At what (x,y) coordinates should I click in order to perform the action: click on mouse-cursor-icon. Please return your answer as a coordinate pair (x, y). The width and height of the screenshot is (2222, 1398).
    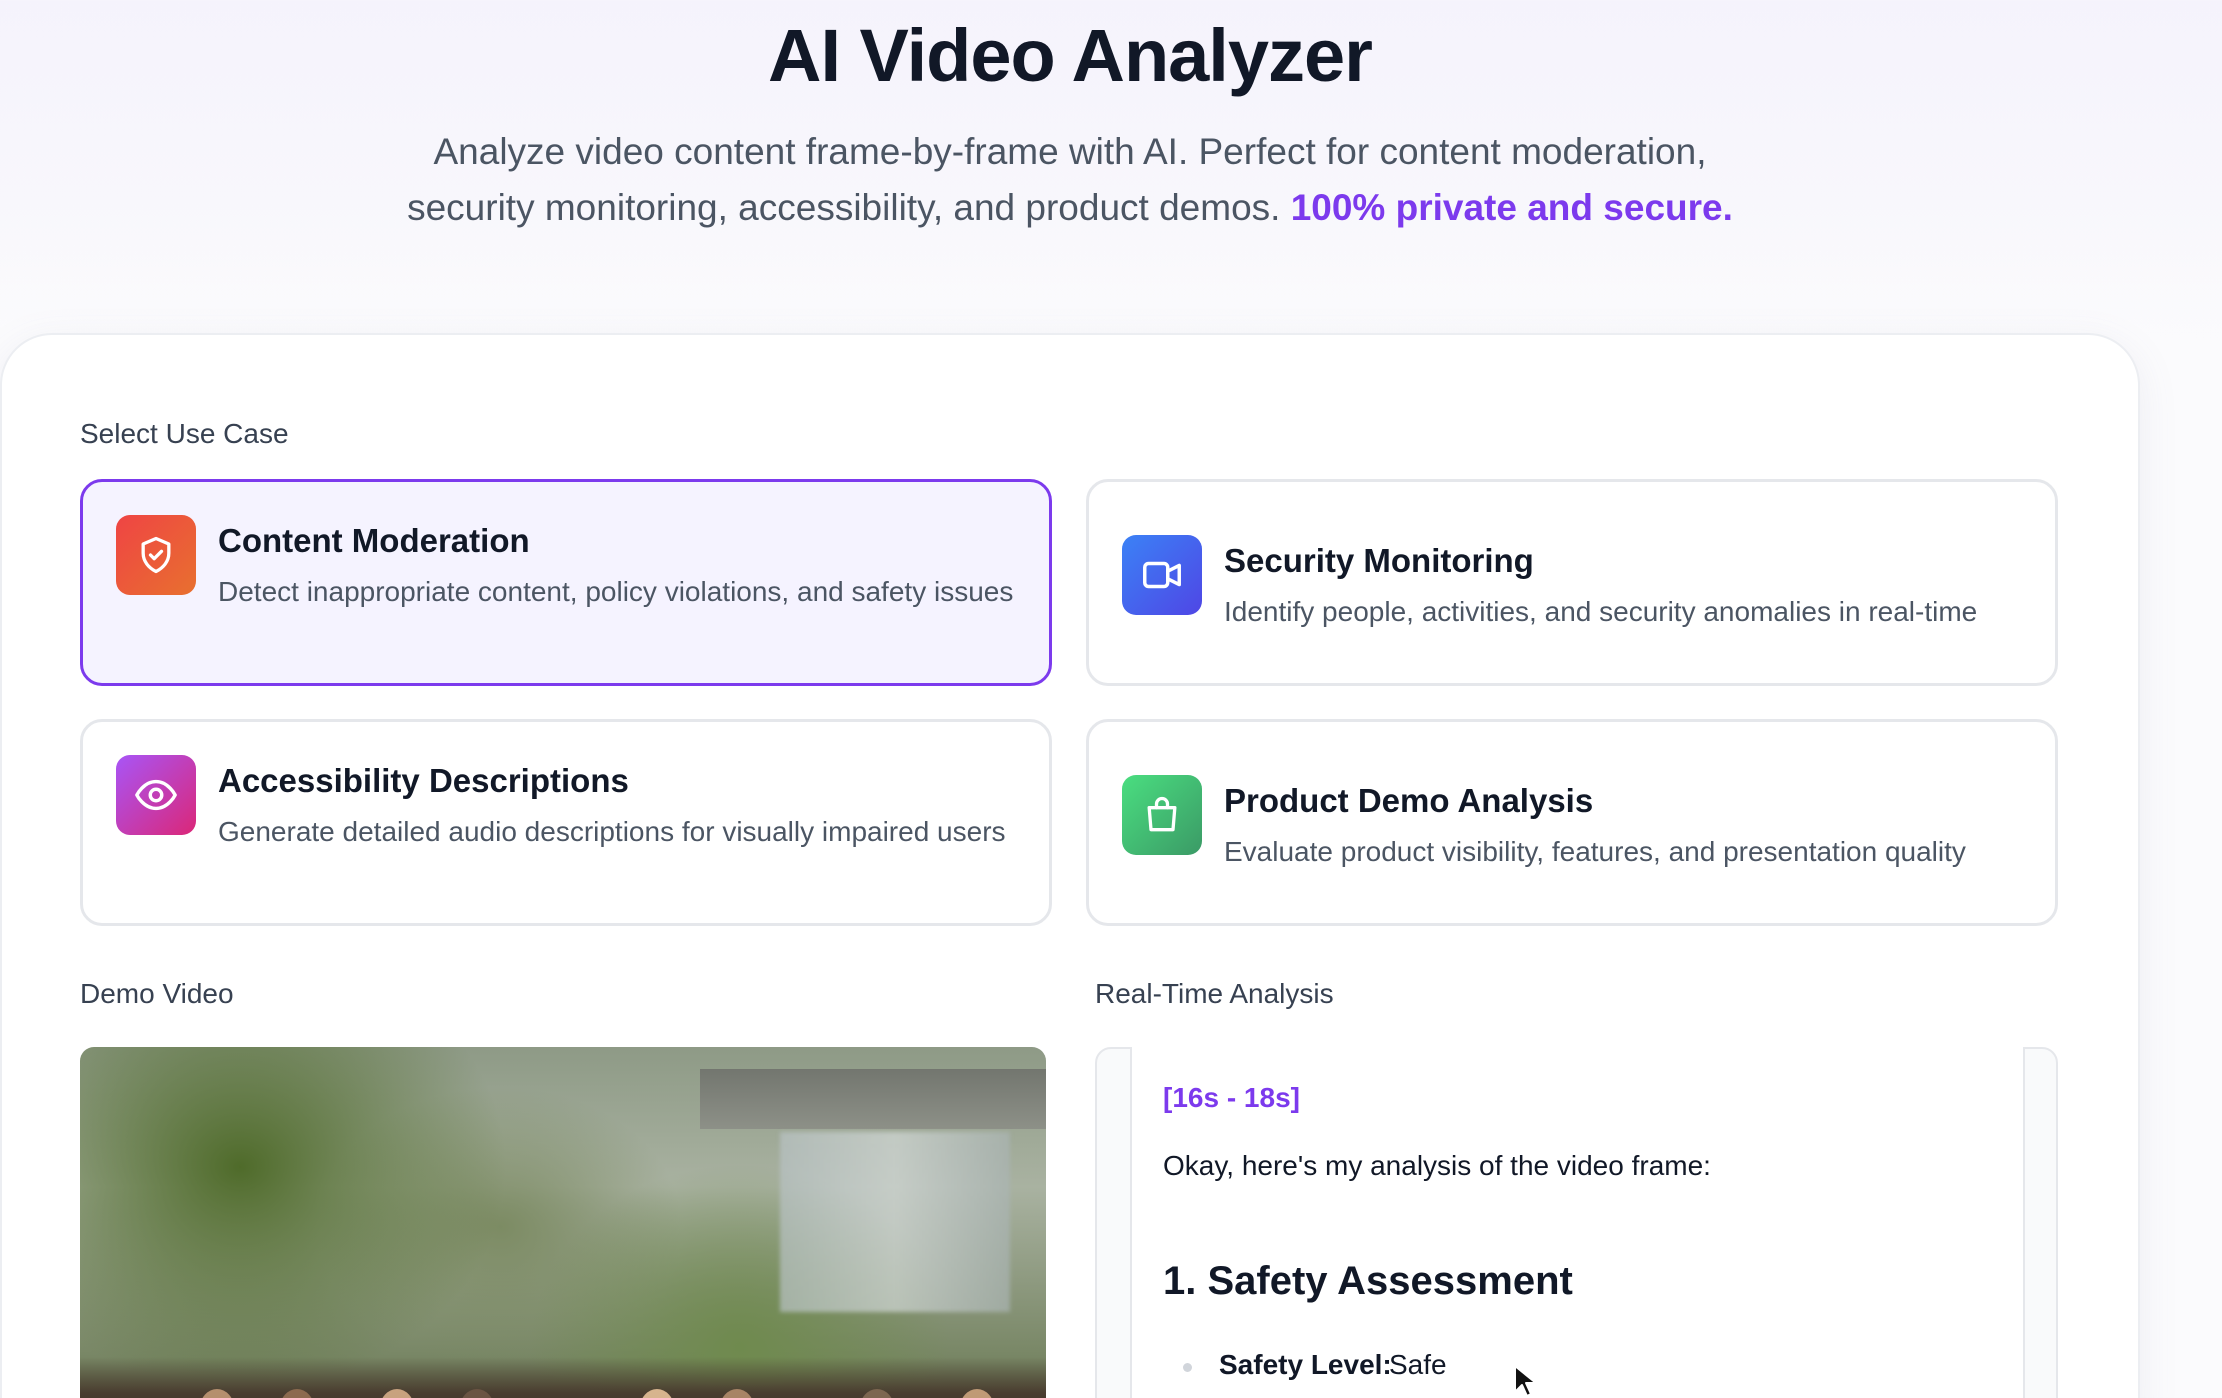
    Looking at the image, I should click on (1525, 1381).